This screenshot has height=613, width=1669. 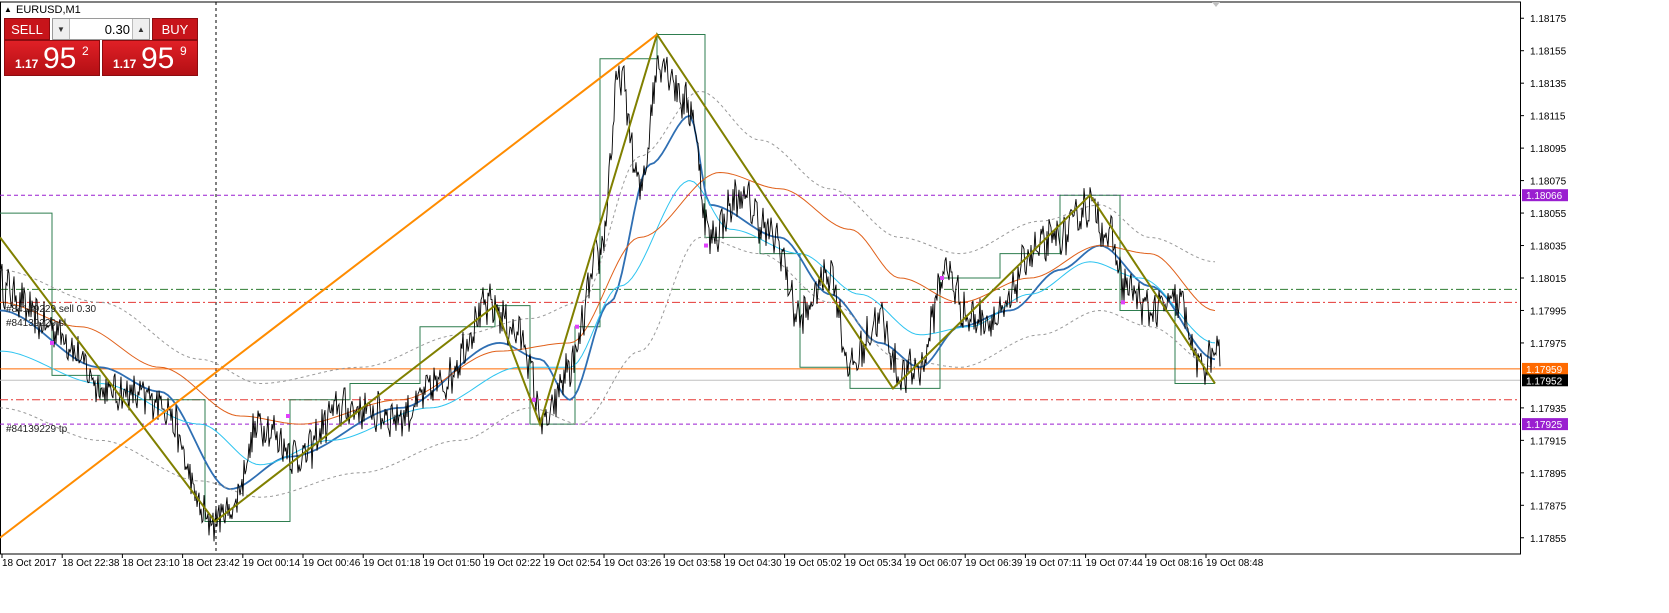 I want to click on sell-price-quote: 1.17 95 2, so click(x=52, y=58).